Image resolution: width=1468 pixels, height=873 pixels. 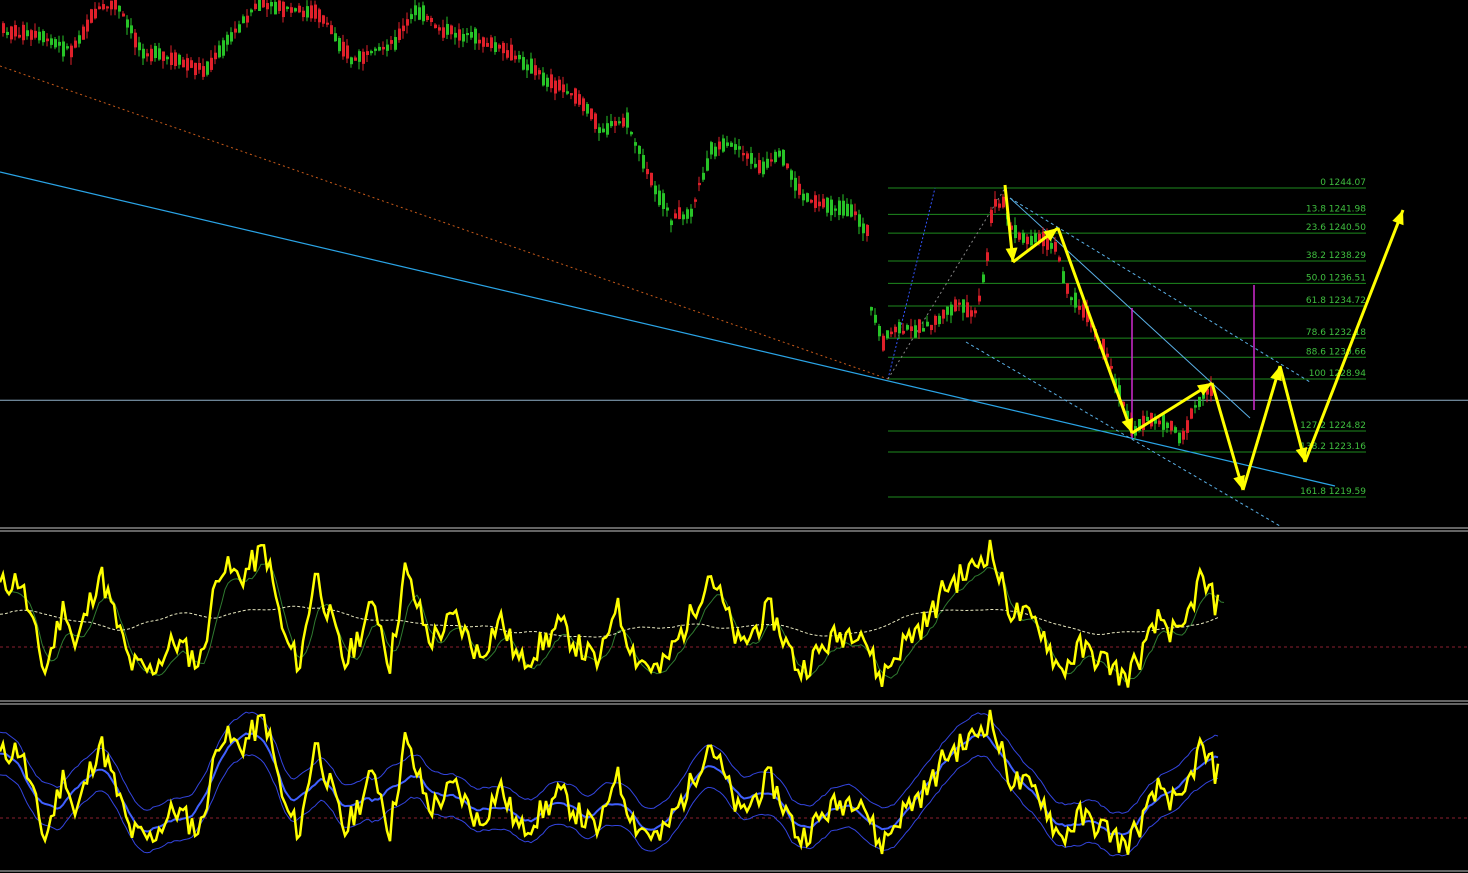 What do you see at coordinates (1336, 209) in the screenshot?
I see `fib-label: 13.8 1241.98` at bounding box center [1336, 209].